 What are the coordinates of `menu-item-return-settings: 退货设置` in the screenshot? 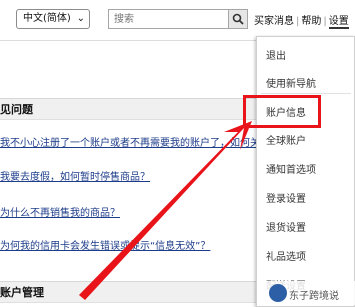 It's located at (286, 226).